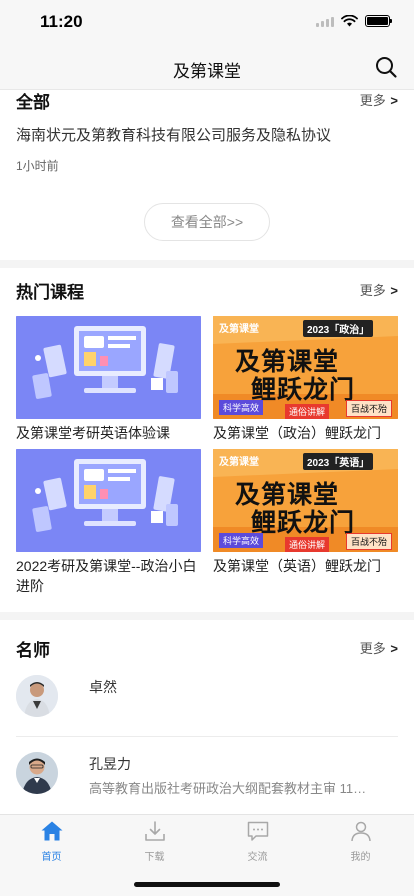 Image resolution: width=414 pixels, height=896 pixels. Describe the element at coordinates (61, 21) in the screenshot. I see `status-time: 11:20` at that location.